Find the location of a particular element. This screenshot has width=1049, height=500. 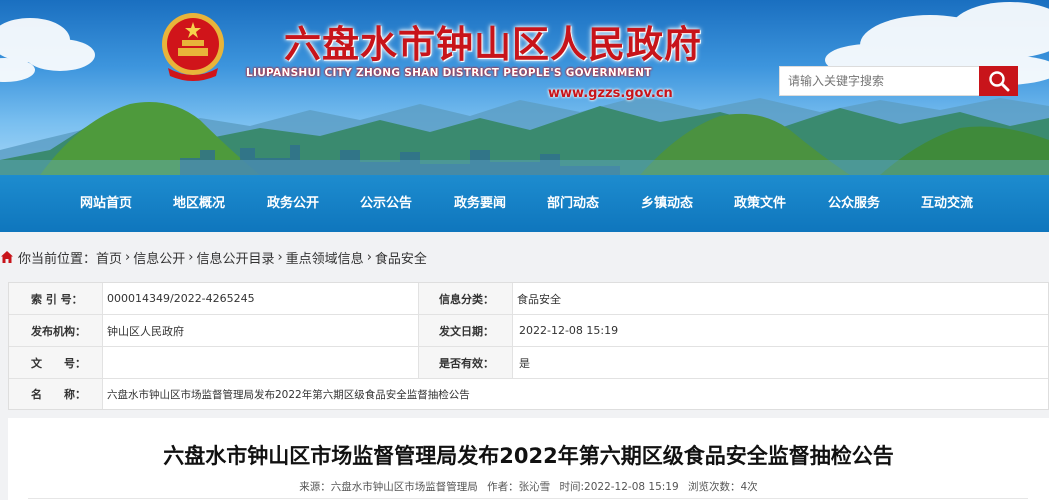

source-value: 六盘水市钟山区市场监督管理局 is located at coordinates (404, 487).